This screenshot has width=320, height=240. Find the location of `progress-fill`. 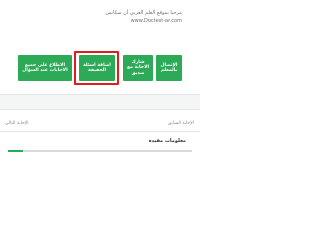

progress-fill is located at coordinates (15, 151).